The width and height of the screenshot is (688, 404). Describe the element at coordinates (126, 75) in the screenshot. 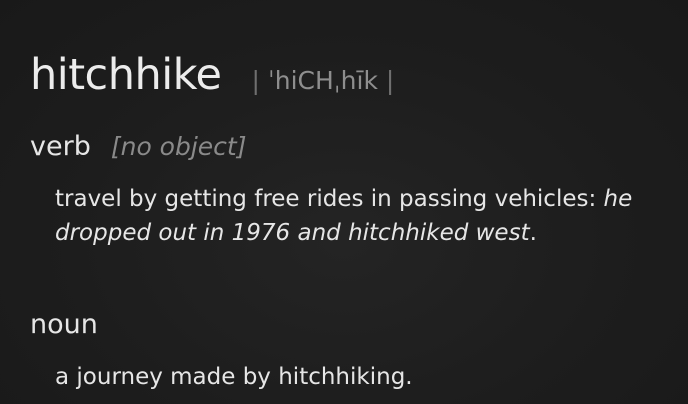

I see `headword: hitchhike` at that location.